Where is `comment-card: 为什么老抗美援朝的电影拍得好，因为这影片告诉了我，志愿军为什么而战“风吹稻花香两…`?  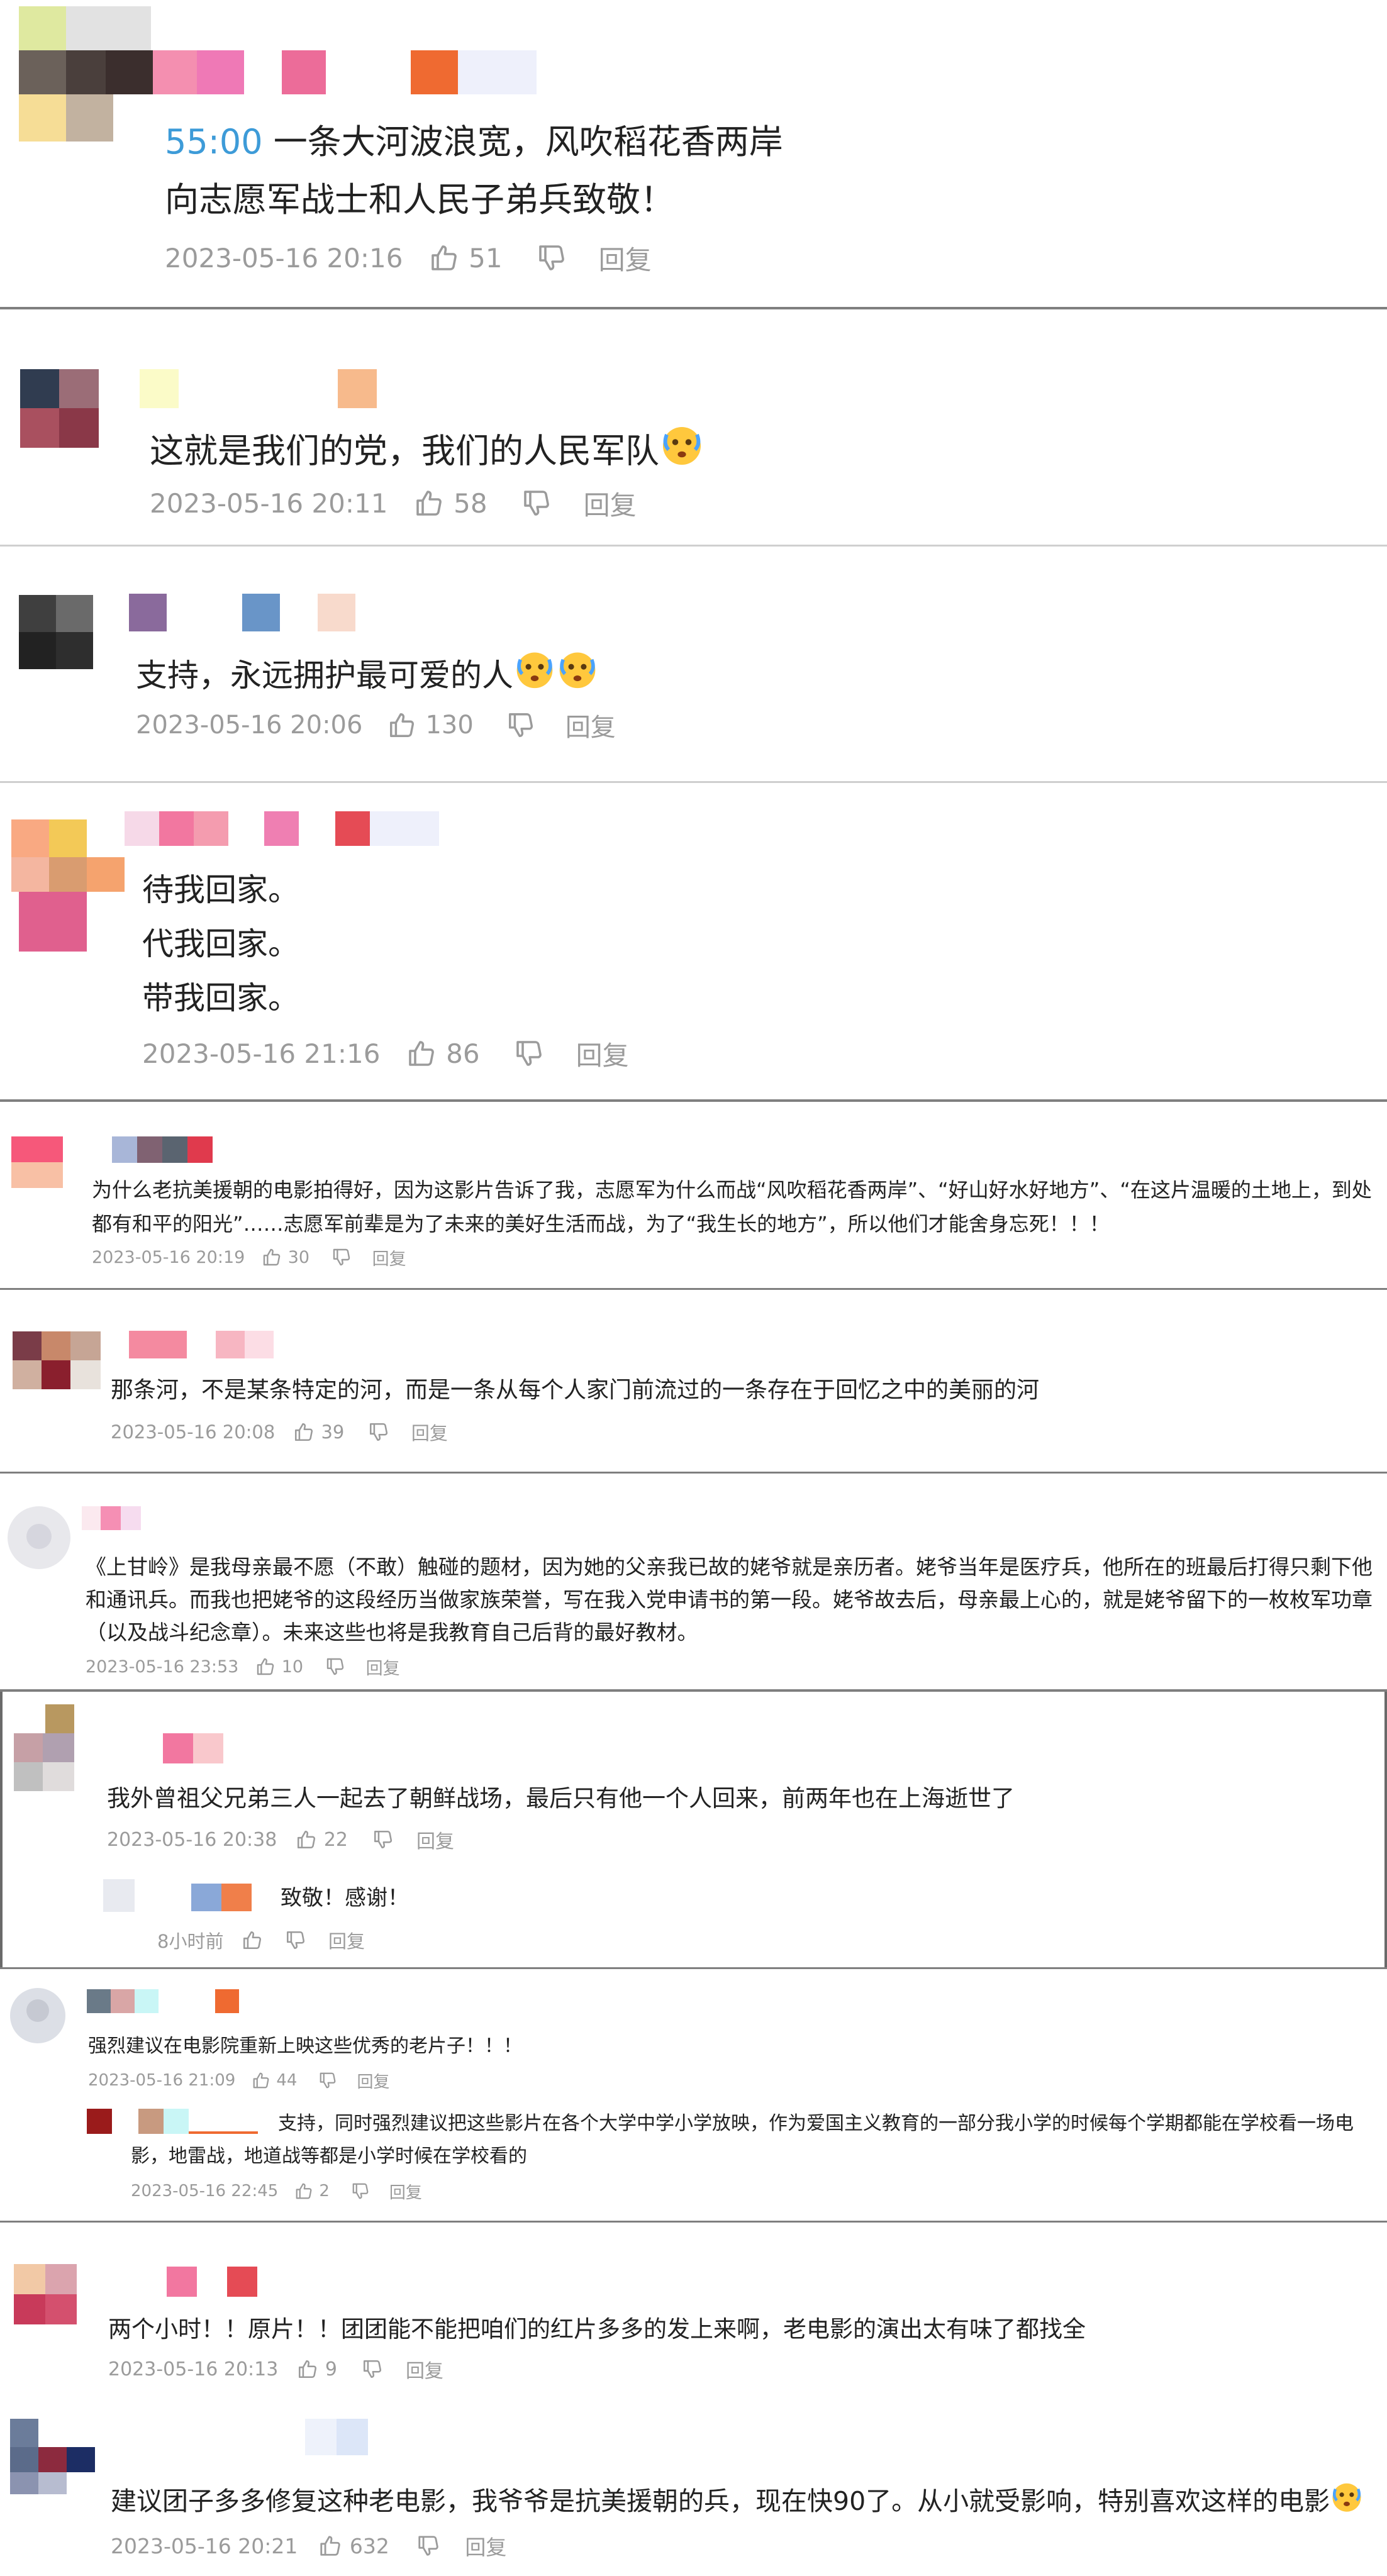
comment-card: 为什么老抗美援朝的电影拍得好，因为这影片告诉了我，志愿军为什么而战“风吹稻花香两… is located at coordinates (693, 1195).